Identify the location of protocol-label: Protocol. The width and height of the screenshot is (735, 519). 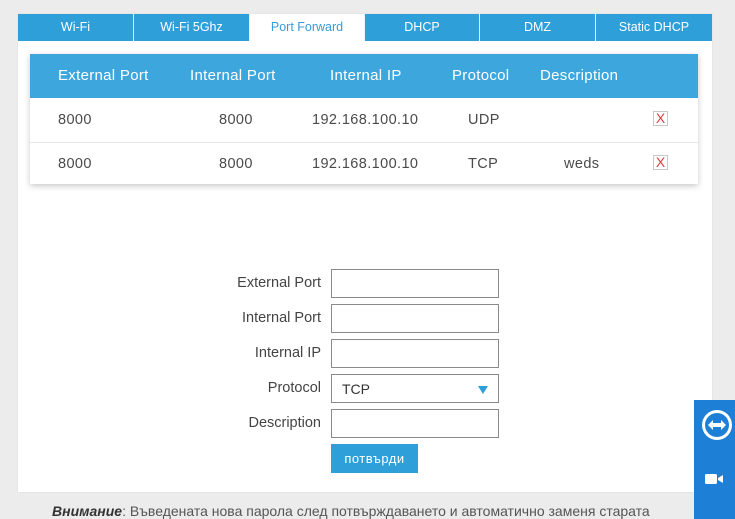
(294, 388).